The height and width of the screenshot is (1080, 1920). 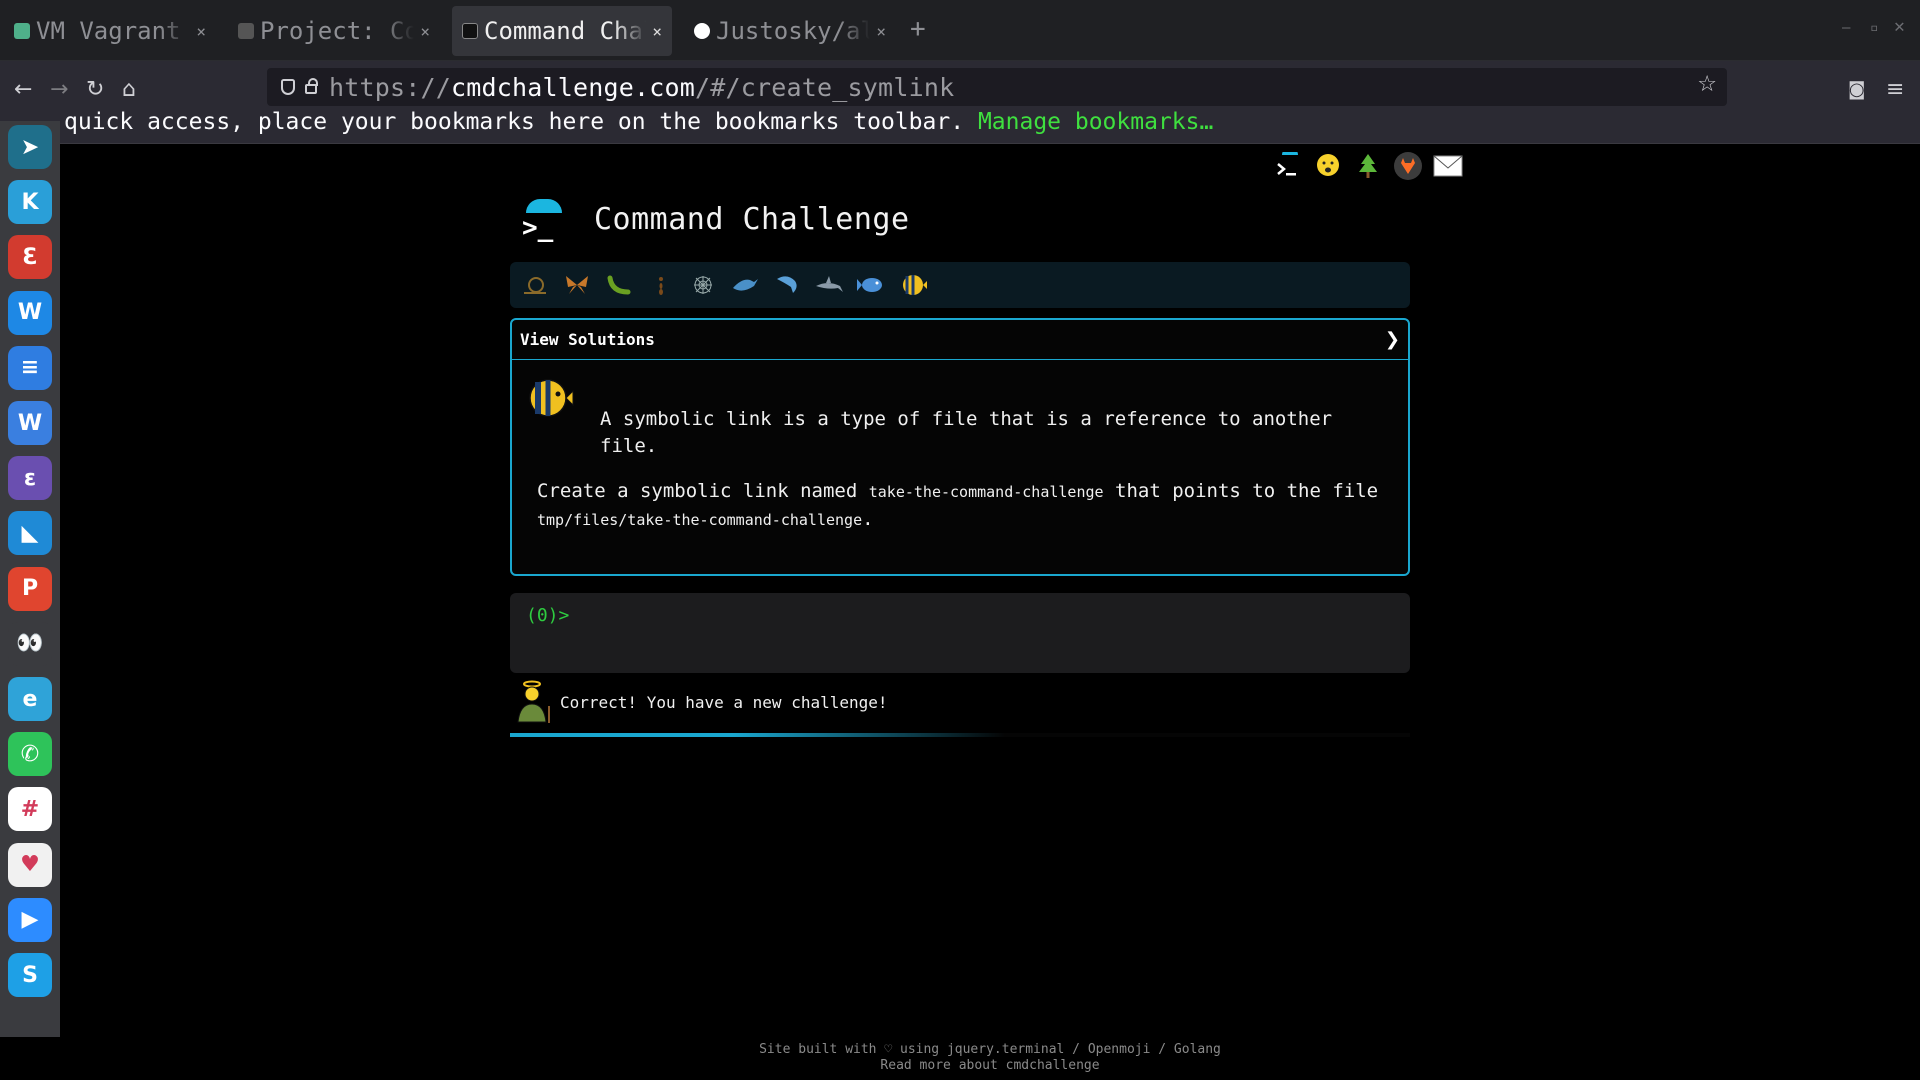 I want to click on shark-badge-icon, so click(x=829, y=285).